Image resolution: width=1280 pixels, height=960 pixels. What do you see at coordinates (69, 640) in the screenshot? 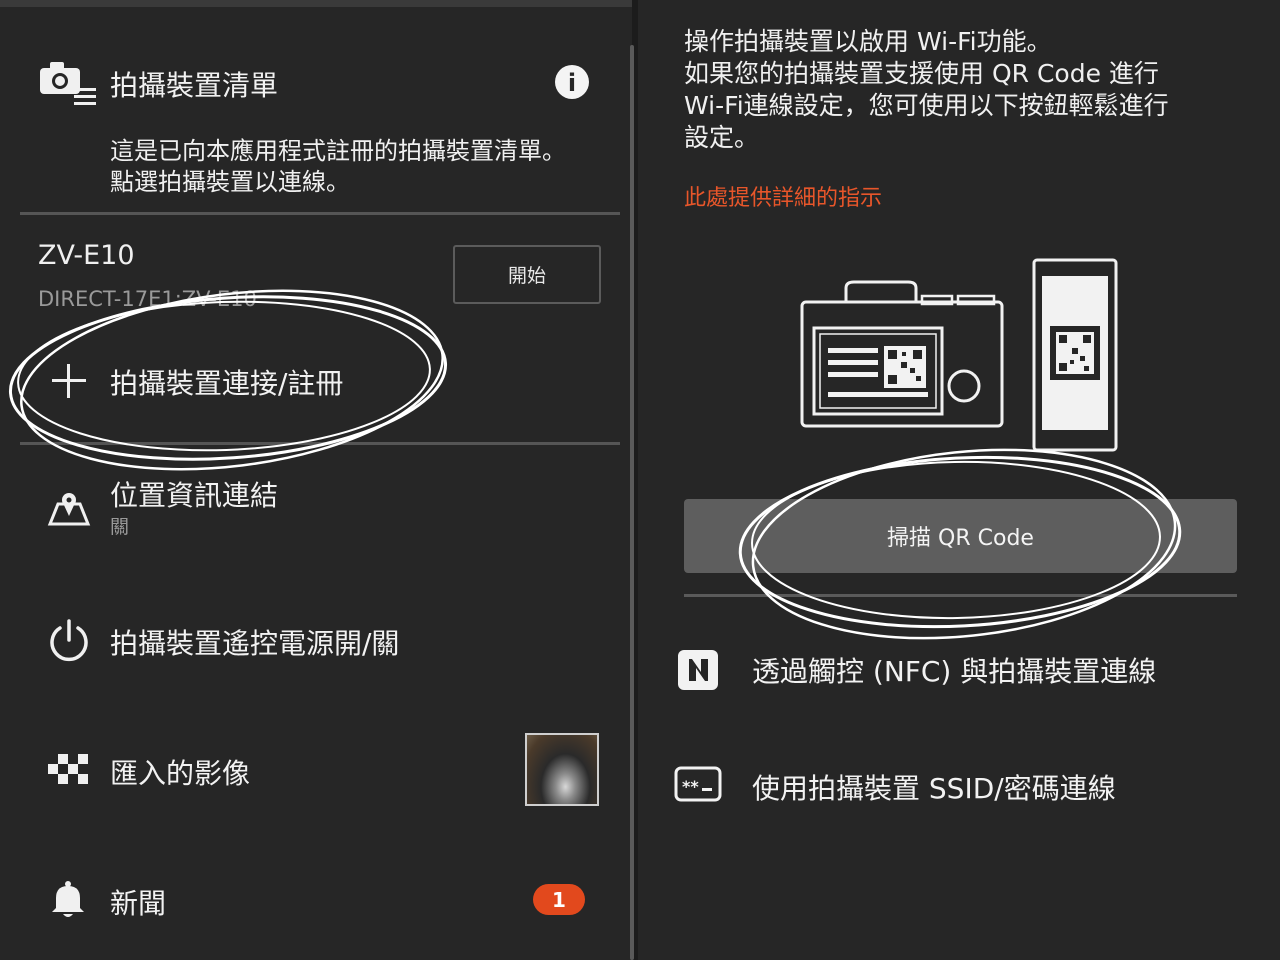
I see `power-icon` at bounding box center [69, 640].